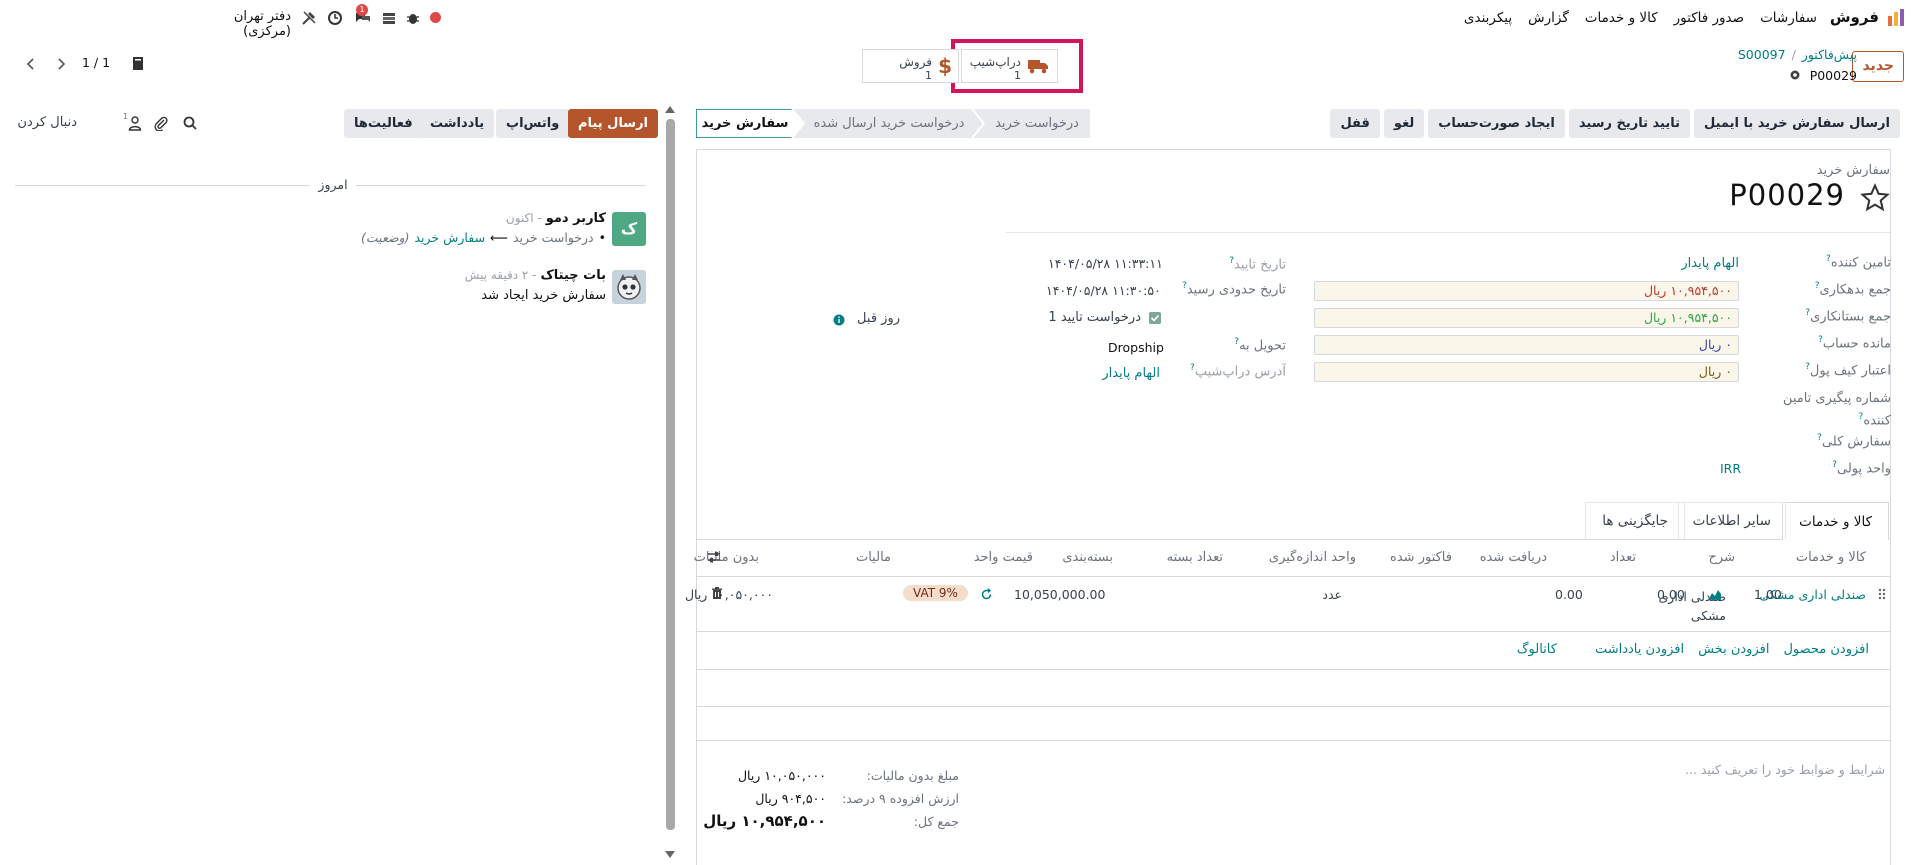  What do you see at coordinates (1052, 317) in the screenshot?
I see `ask-confirm-days: 1` at bounding box center [1052, 317].